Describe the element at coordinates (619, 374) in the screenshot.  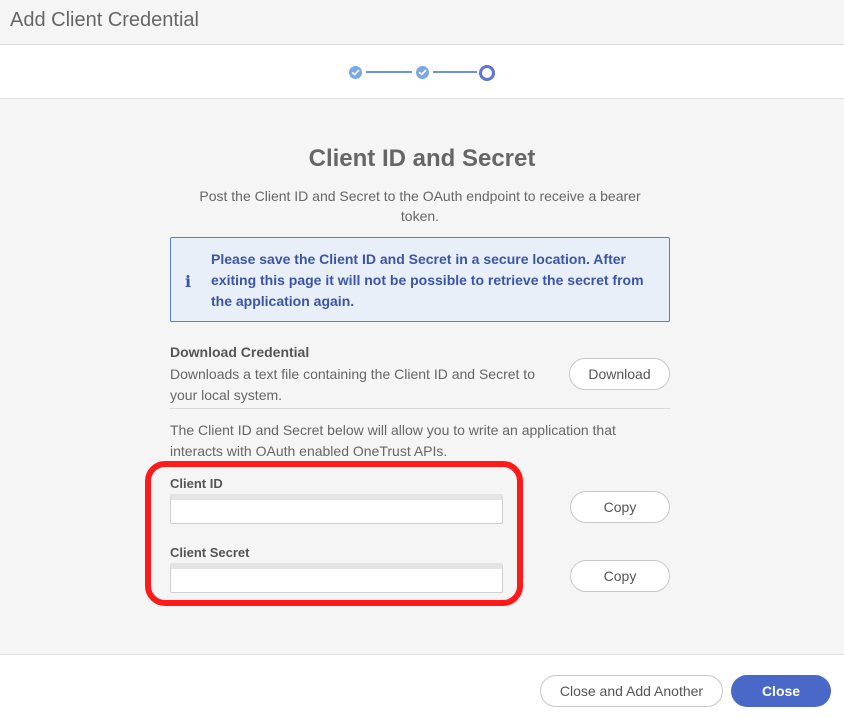
I see `download-button: Download` at that location.